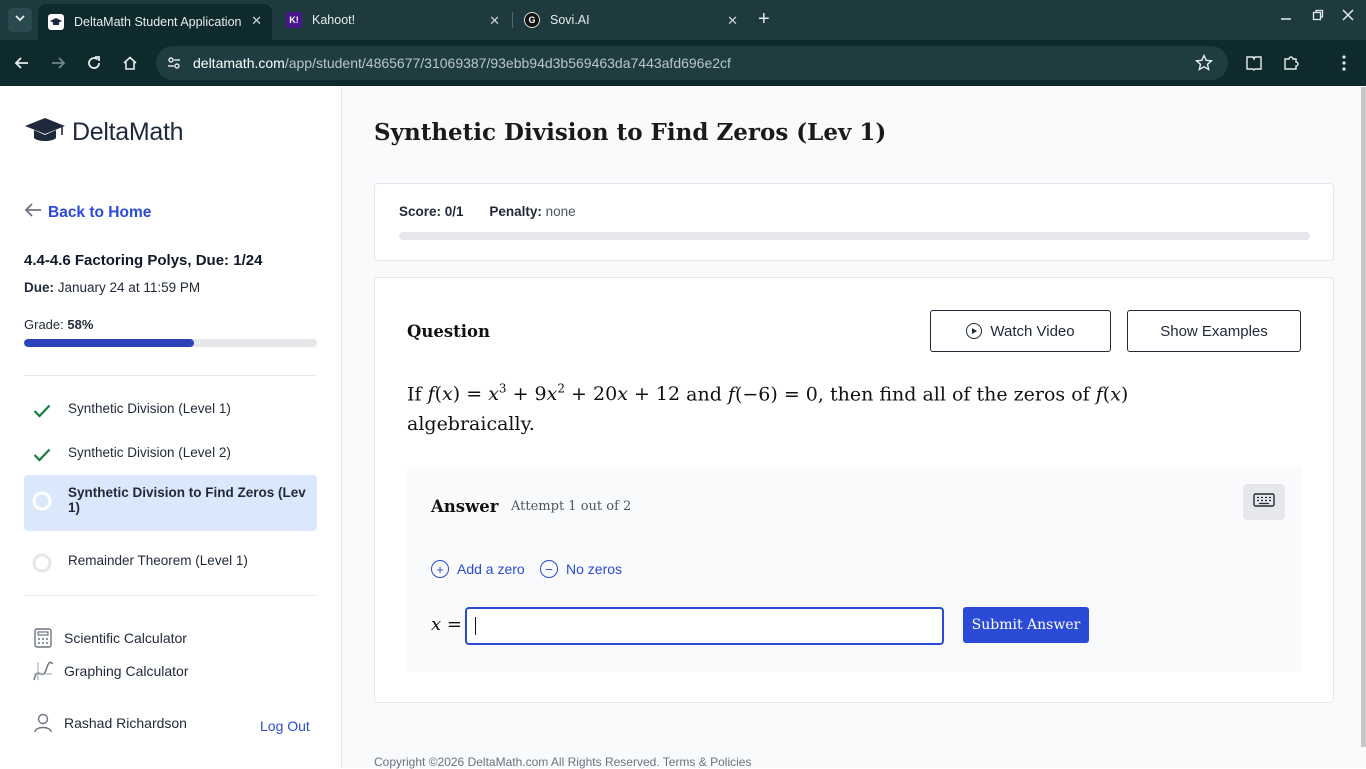  What do you see at coordinates (187, 500) in the screenshot?
I see `problem-label: Synthetic Division to Find Zeros (Lev 1)` at bounding box center [187, 500].